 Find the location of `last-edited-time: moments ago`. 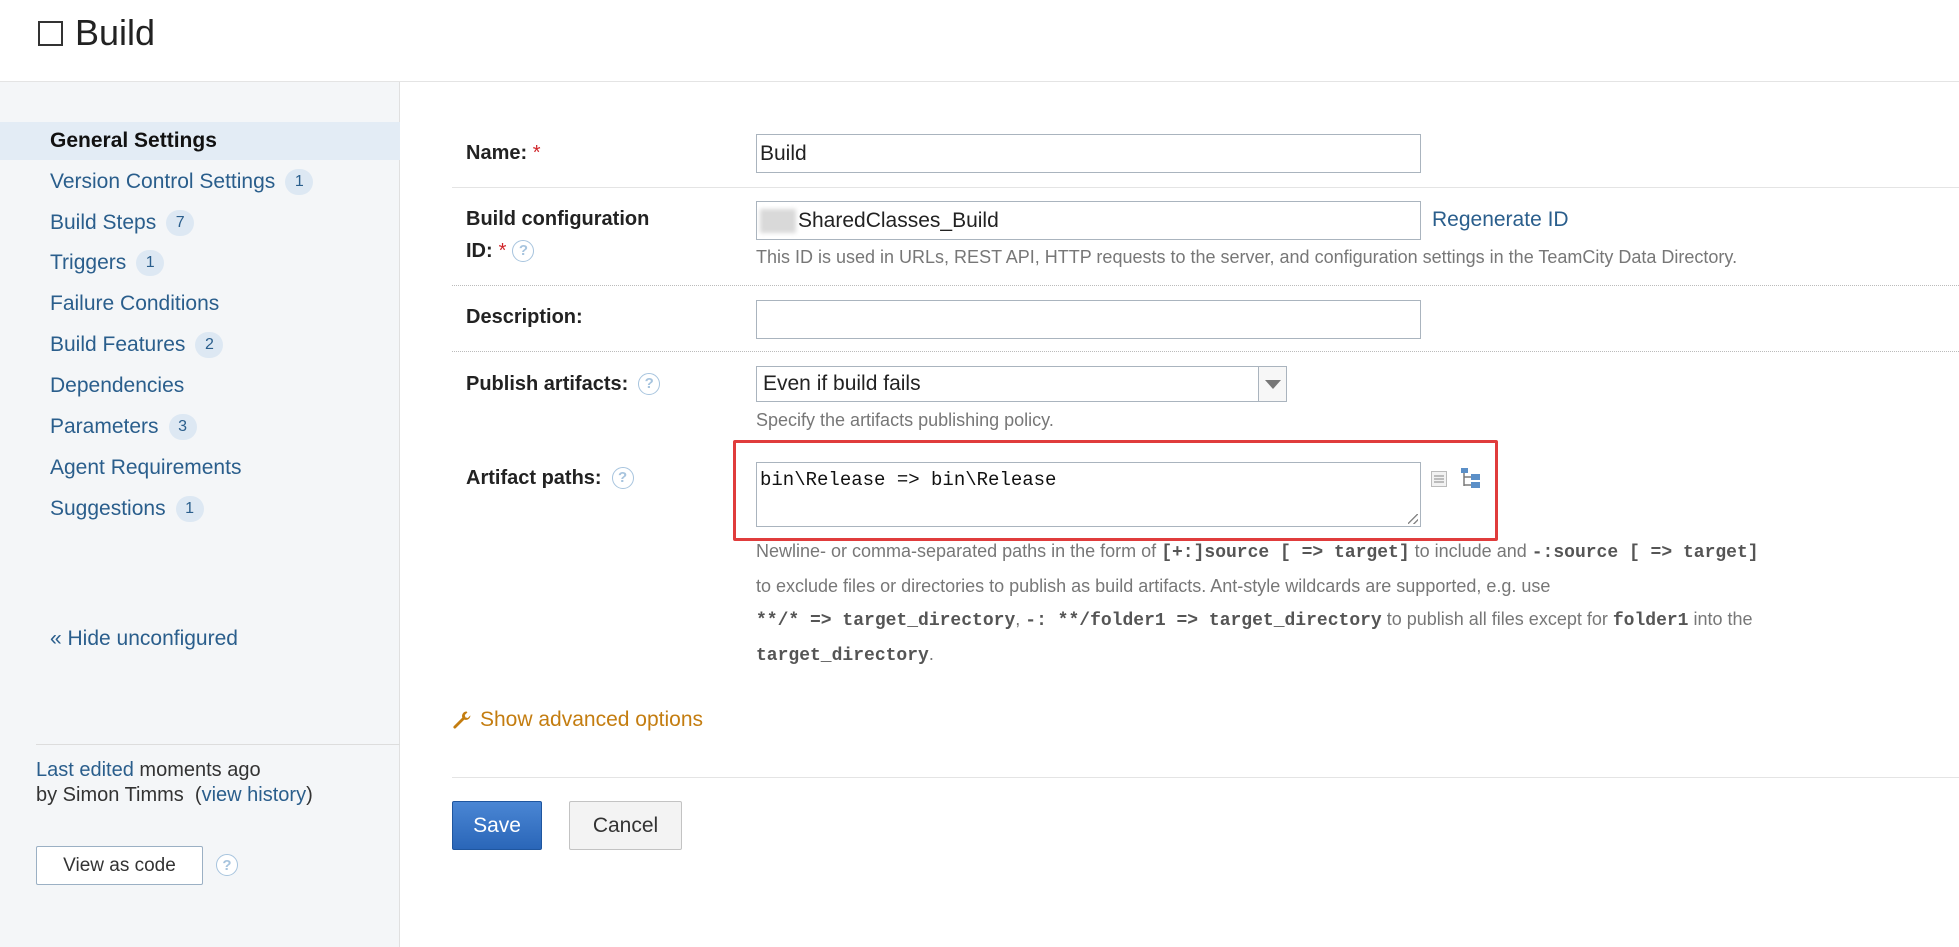

last-edited-time: moments ago is located at coordinates (197, 770).